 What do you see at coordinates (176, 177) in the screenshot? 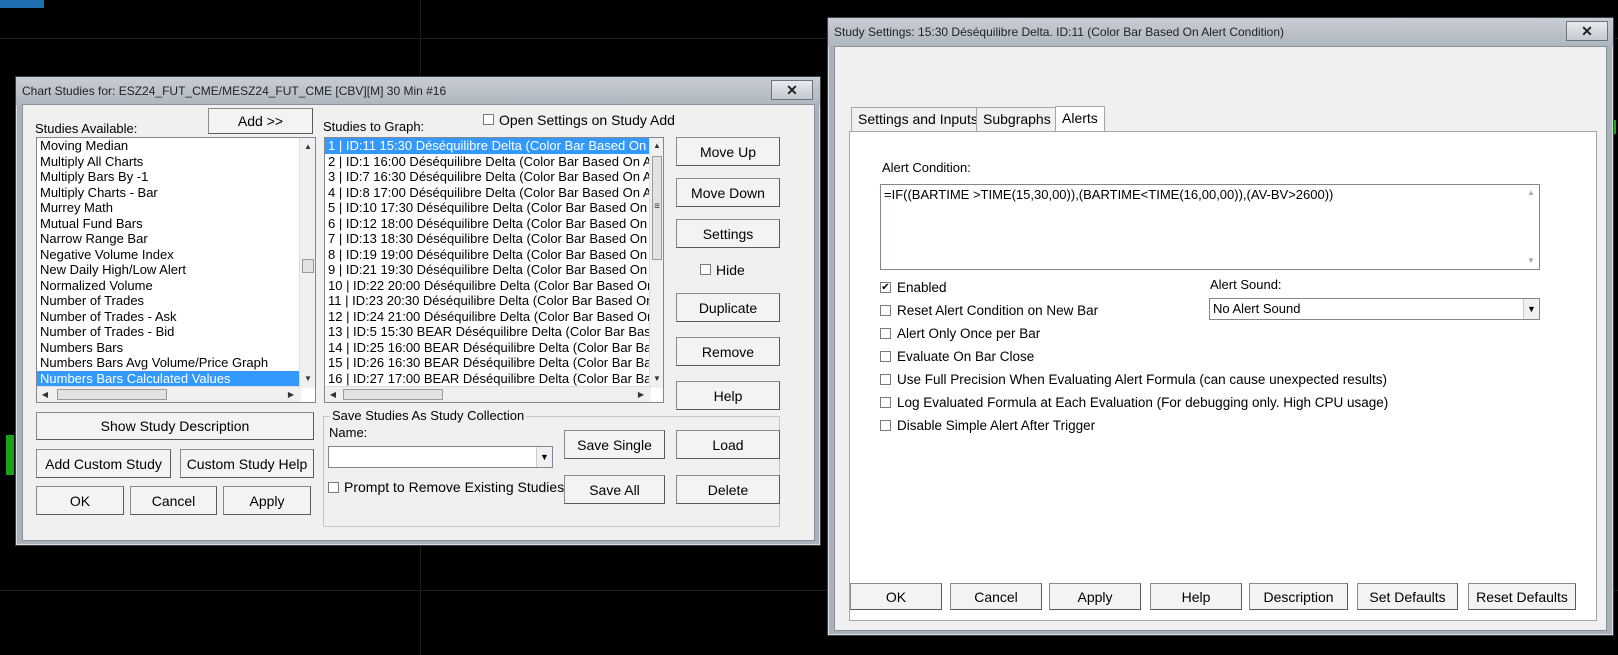
I see `list-item: Multiply Bars By -1` at bounding box center [176, 177].